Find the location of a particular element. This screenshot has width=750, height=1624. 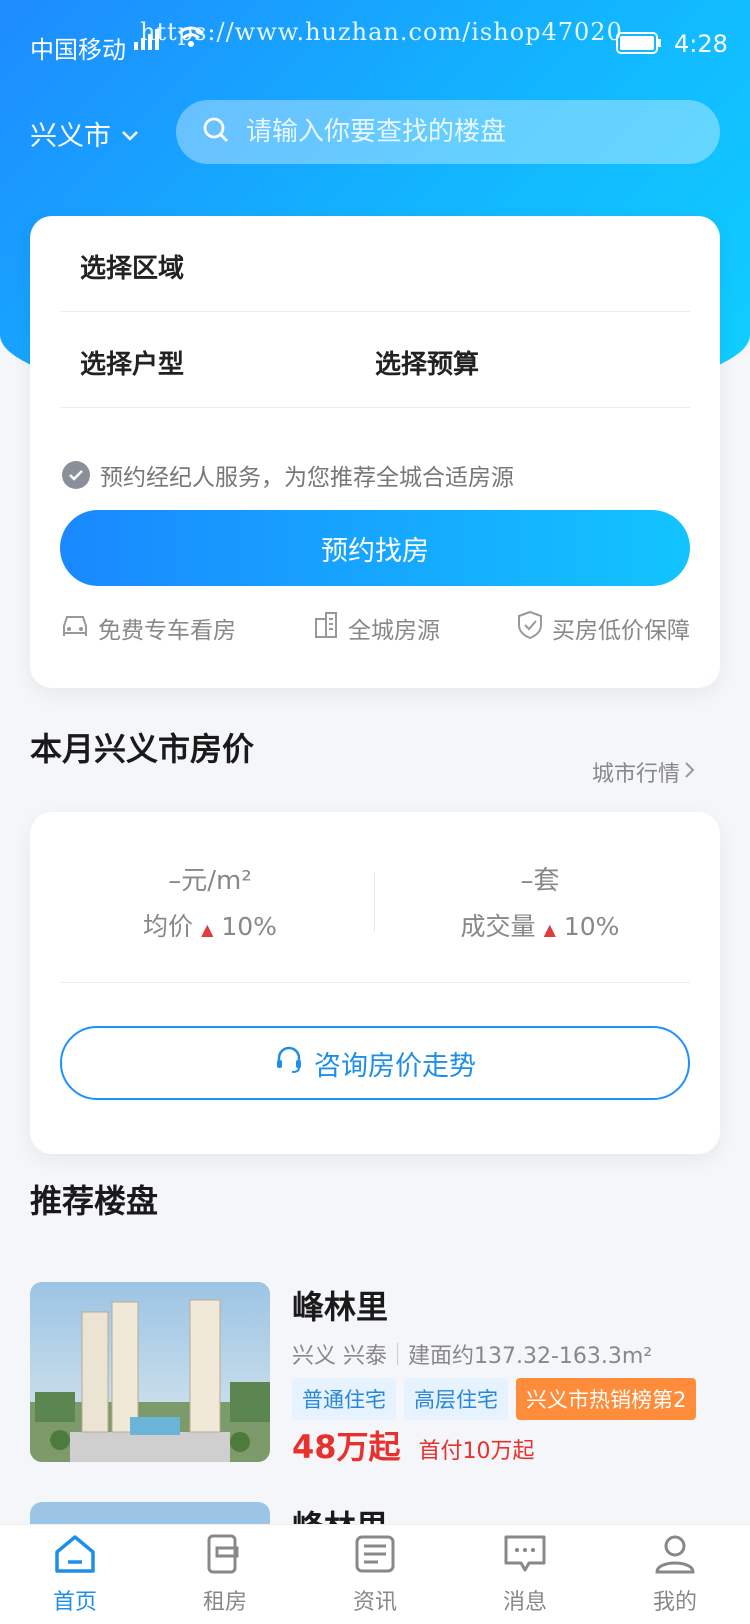

feature-label: 全城房源 is located at coordinates (394, 631).